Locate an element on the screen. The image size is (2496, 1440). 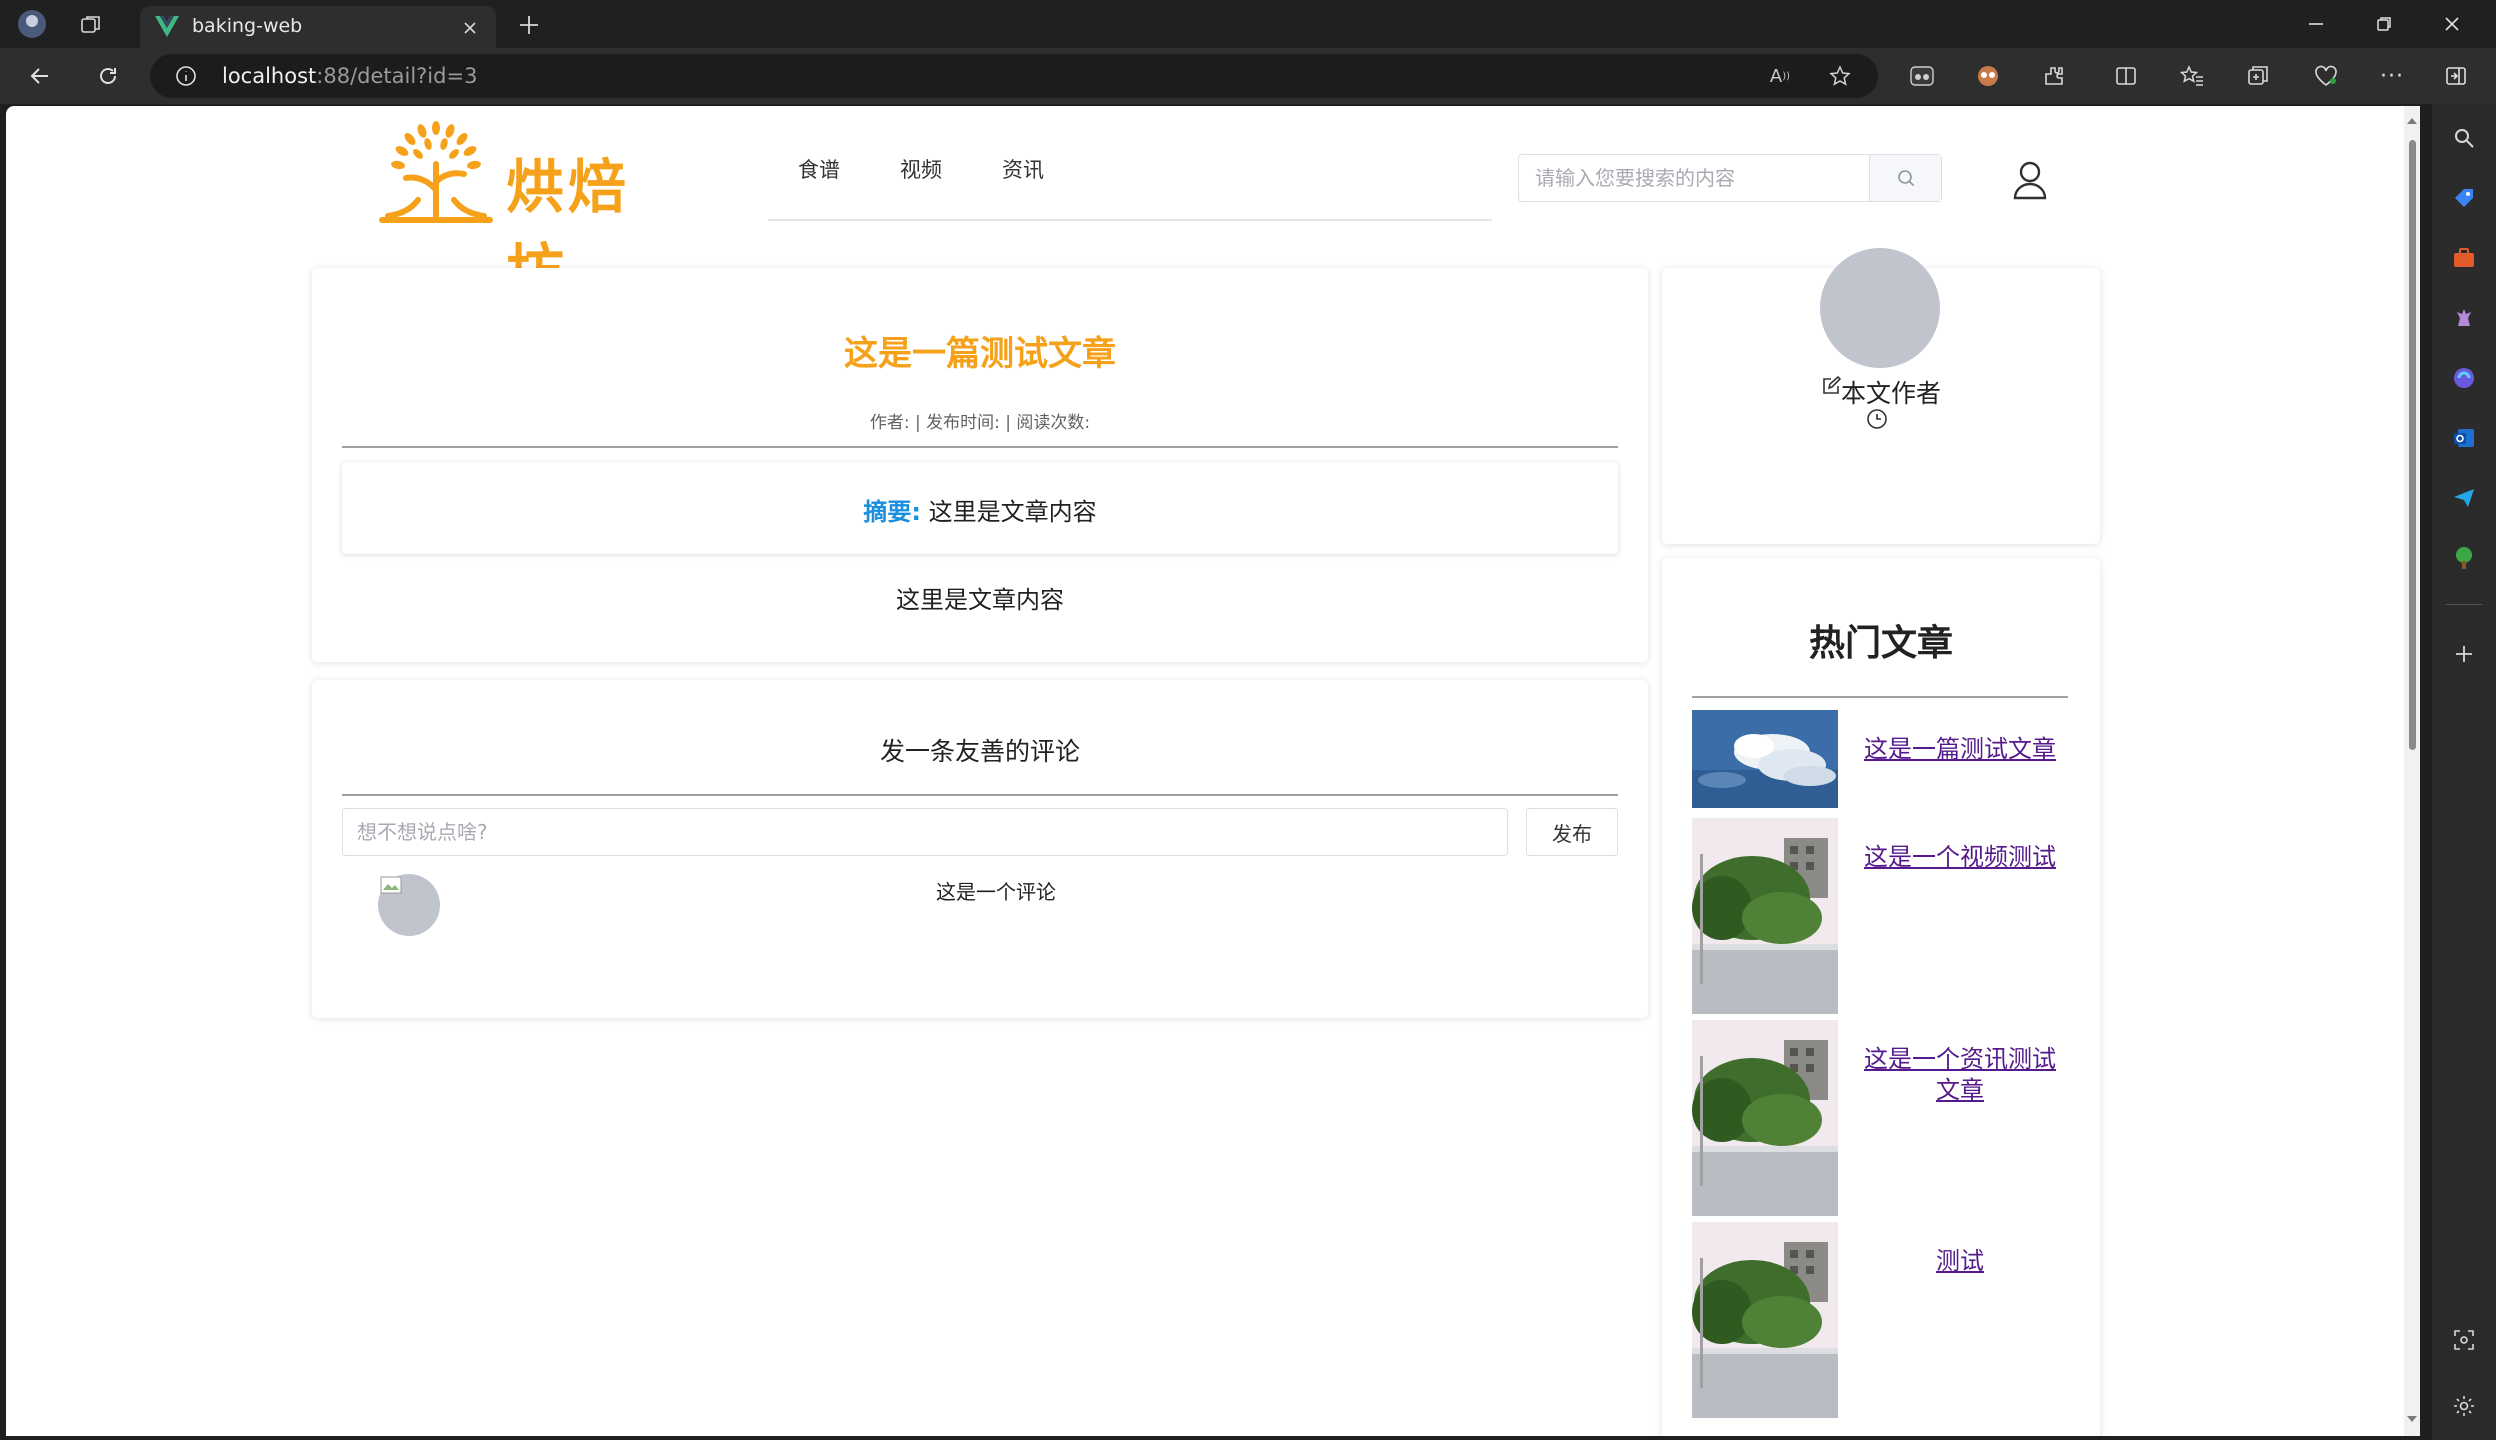
favorite-star-icon is located at coordinates (1840, 76).